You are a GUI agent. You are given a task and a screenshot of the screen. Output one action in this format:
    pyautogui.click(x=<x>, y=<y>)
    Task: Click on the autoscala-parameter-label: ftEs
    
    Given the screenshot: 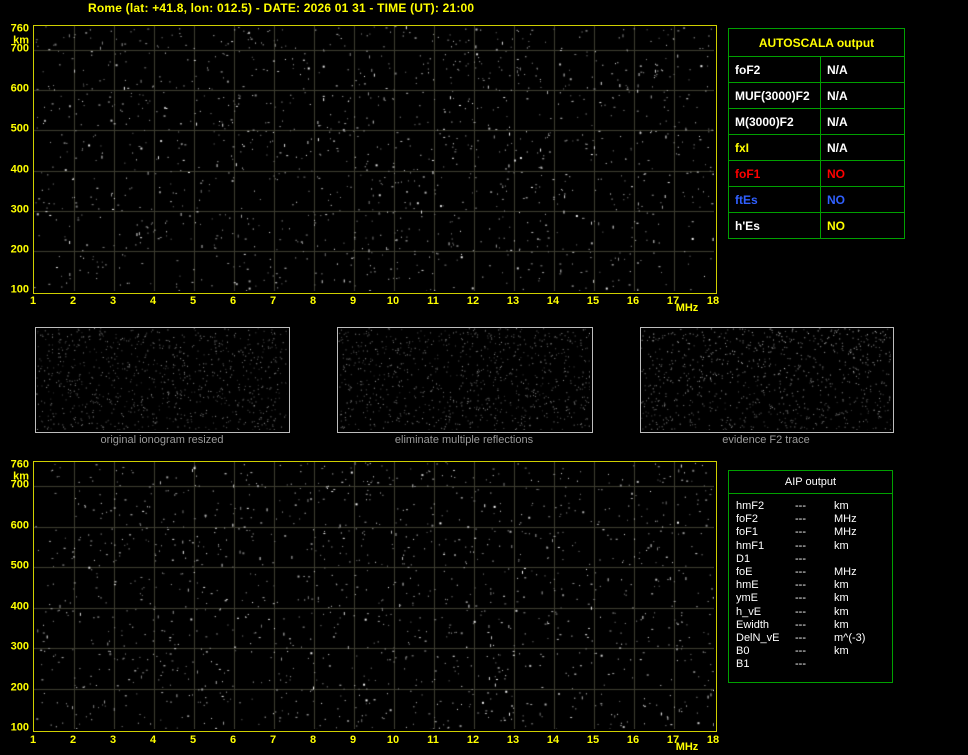 What is the action you would take?
    pyautogui.click(x=774, y=199)
    